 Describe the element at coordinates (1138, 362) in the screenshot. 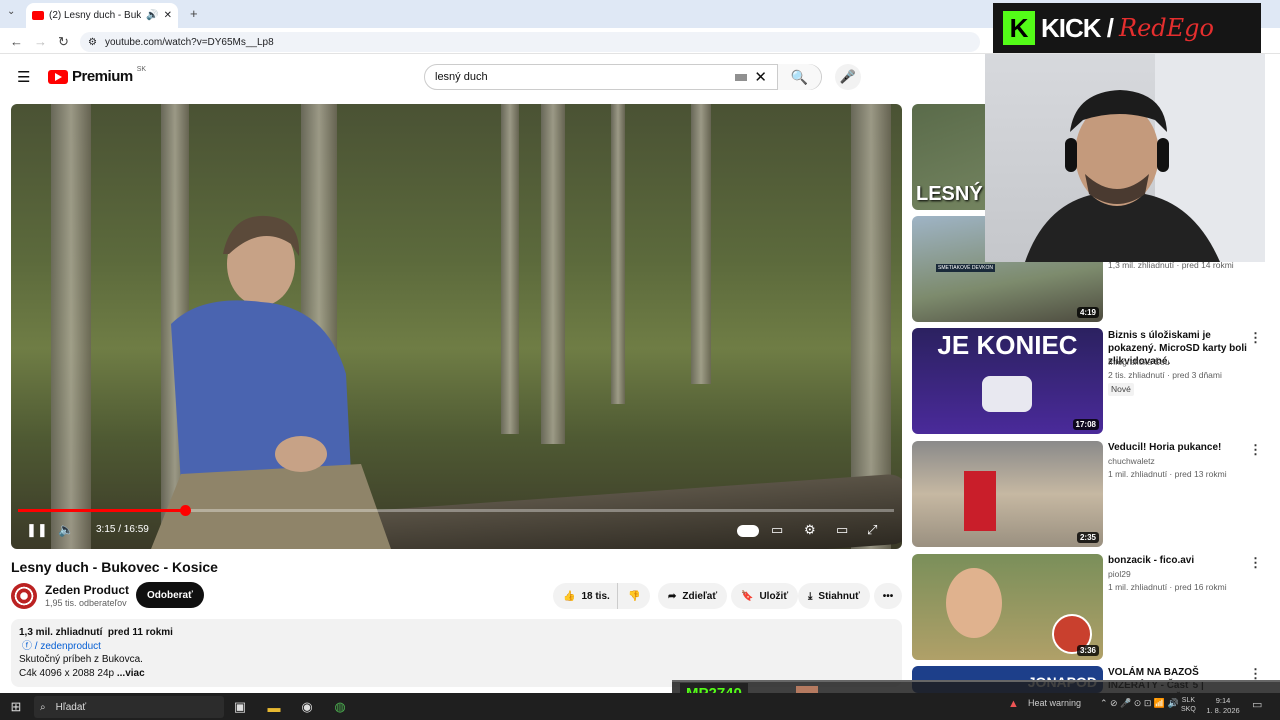

I see `related-channel: Infografická Šou` at that location.